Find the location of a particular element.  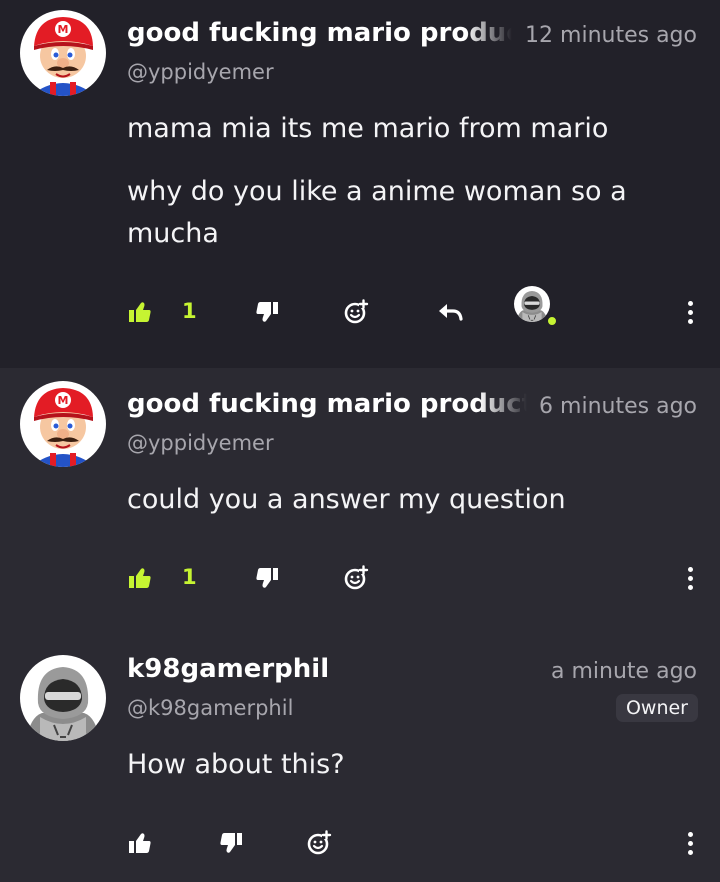

comment-timestamp: 6 minutes ago is located at coordinates (618, 406).